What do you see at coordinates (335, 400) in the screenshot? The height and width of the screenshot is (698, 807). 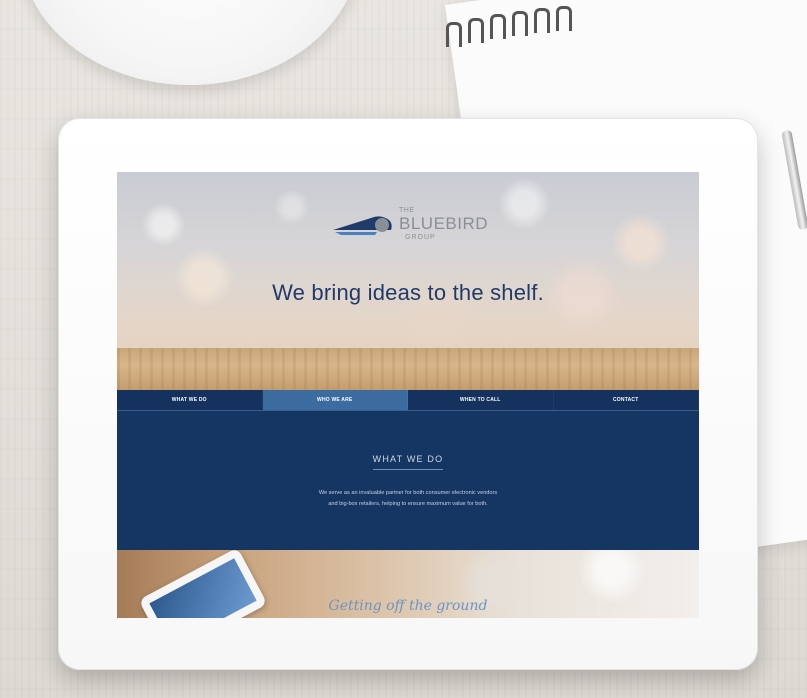 I see `nav-item-who-we-are: WHO WE ARE` at bounding box center [335, 400].